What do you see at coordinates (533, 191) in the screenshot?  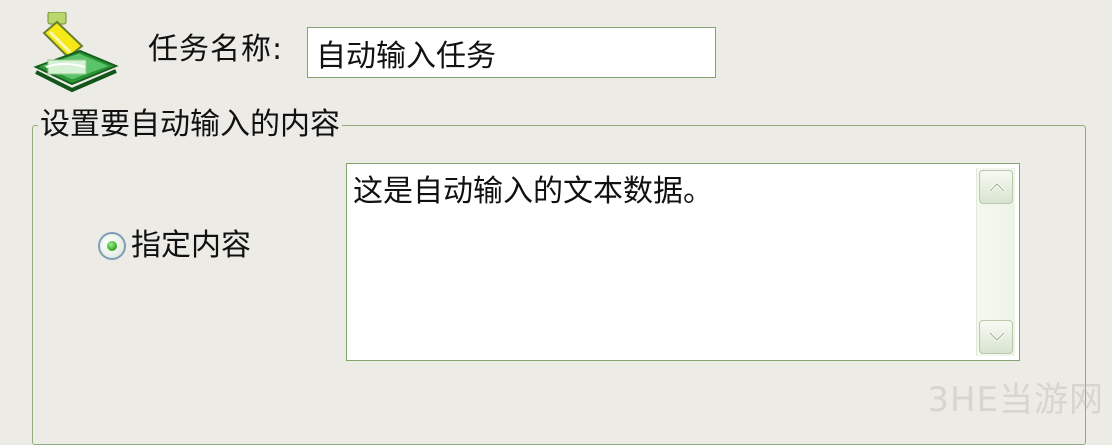 I see `content-textarea-value: 这是自动输入的文本数据。` at bounding box center [533, 191].